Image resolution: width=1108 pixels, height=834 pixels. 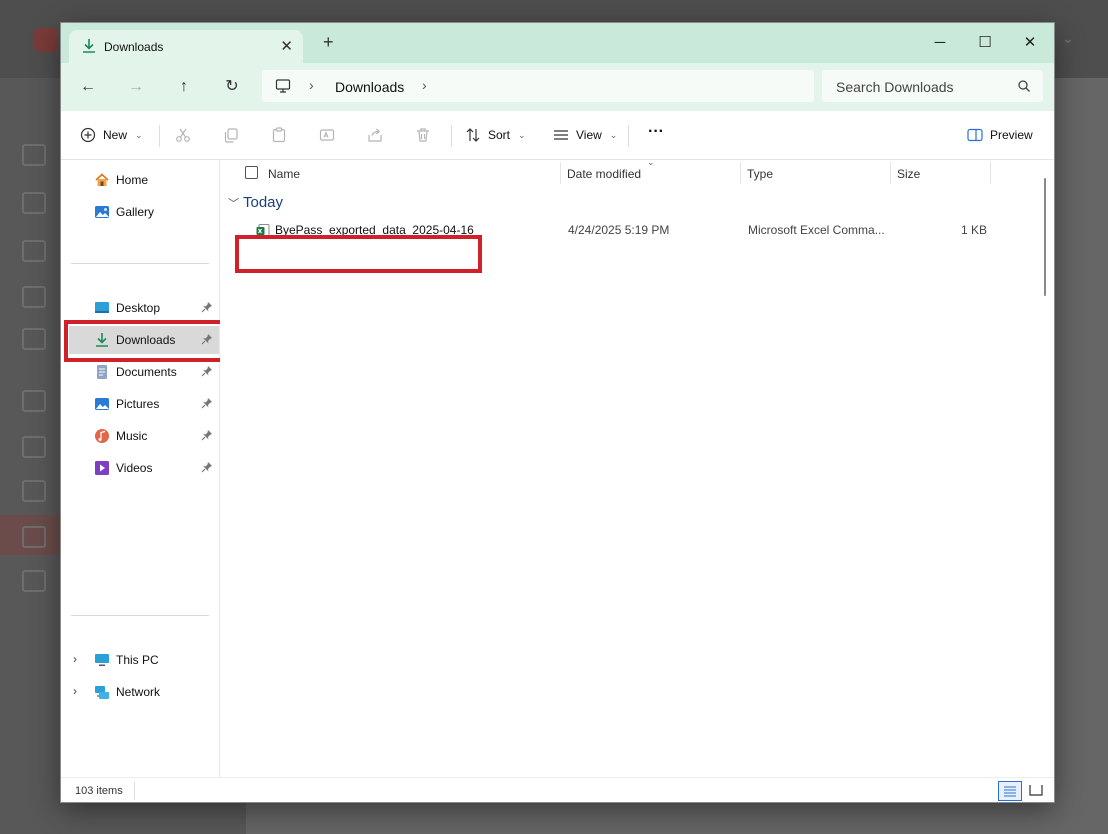 I want to click on pictures-icon, so click(x=102, y=404).